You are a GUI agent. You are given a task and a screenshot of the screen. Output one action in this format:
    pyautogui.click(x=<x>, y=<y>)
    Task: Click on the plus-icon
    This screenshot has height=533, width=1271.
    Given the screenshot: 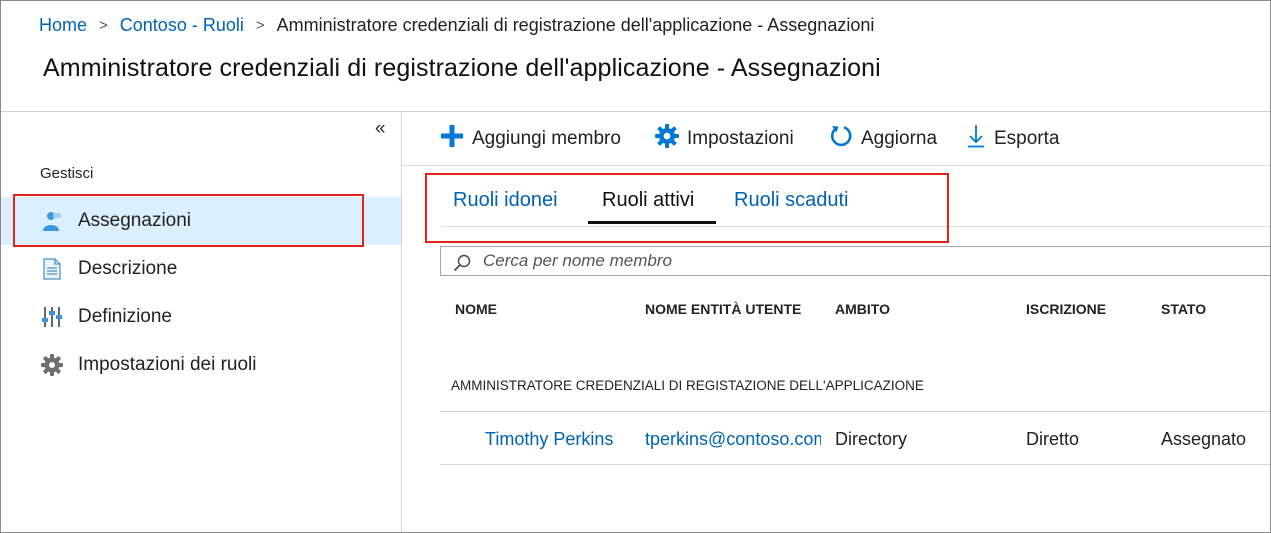 What is the action you would take?
    pyautogui.click(x=456, y=139)
    